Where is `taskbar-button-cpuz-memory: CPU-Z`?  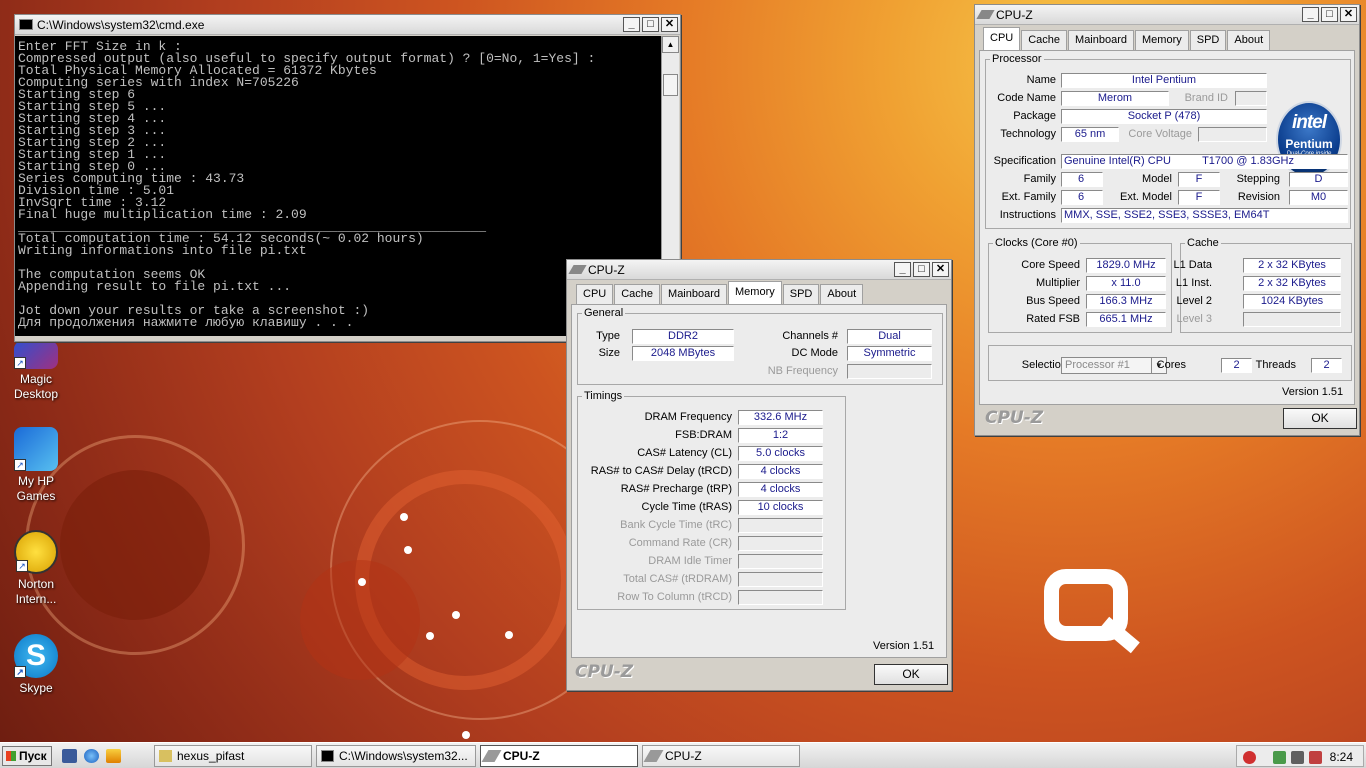 taskbar-button-cpuz-memory: CPU-Z is located at coordinates (559, 756).